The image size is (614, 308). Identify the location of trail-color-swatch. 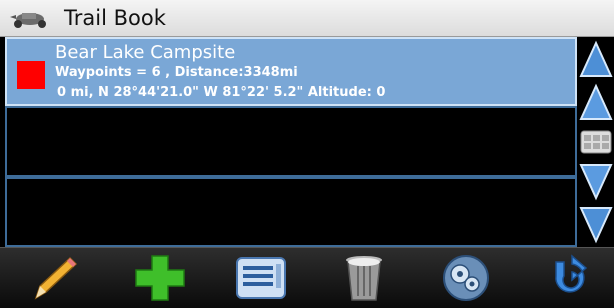
(31, 75).